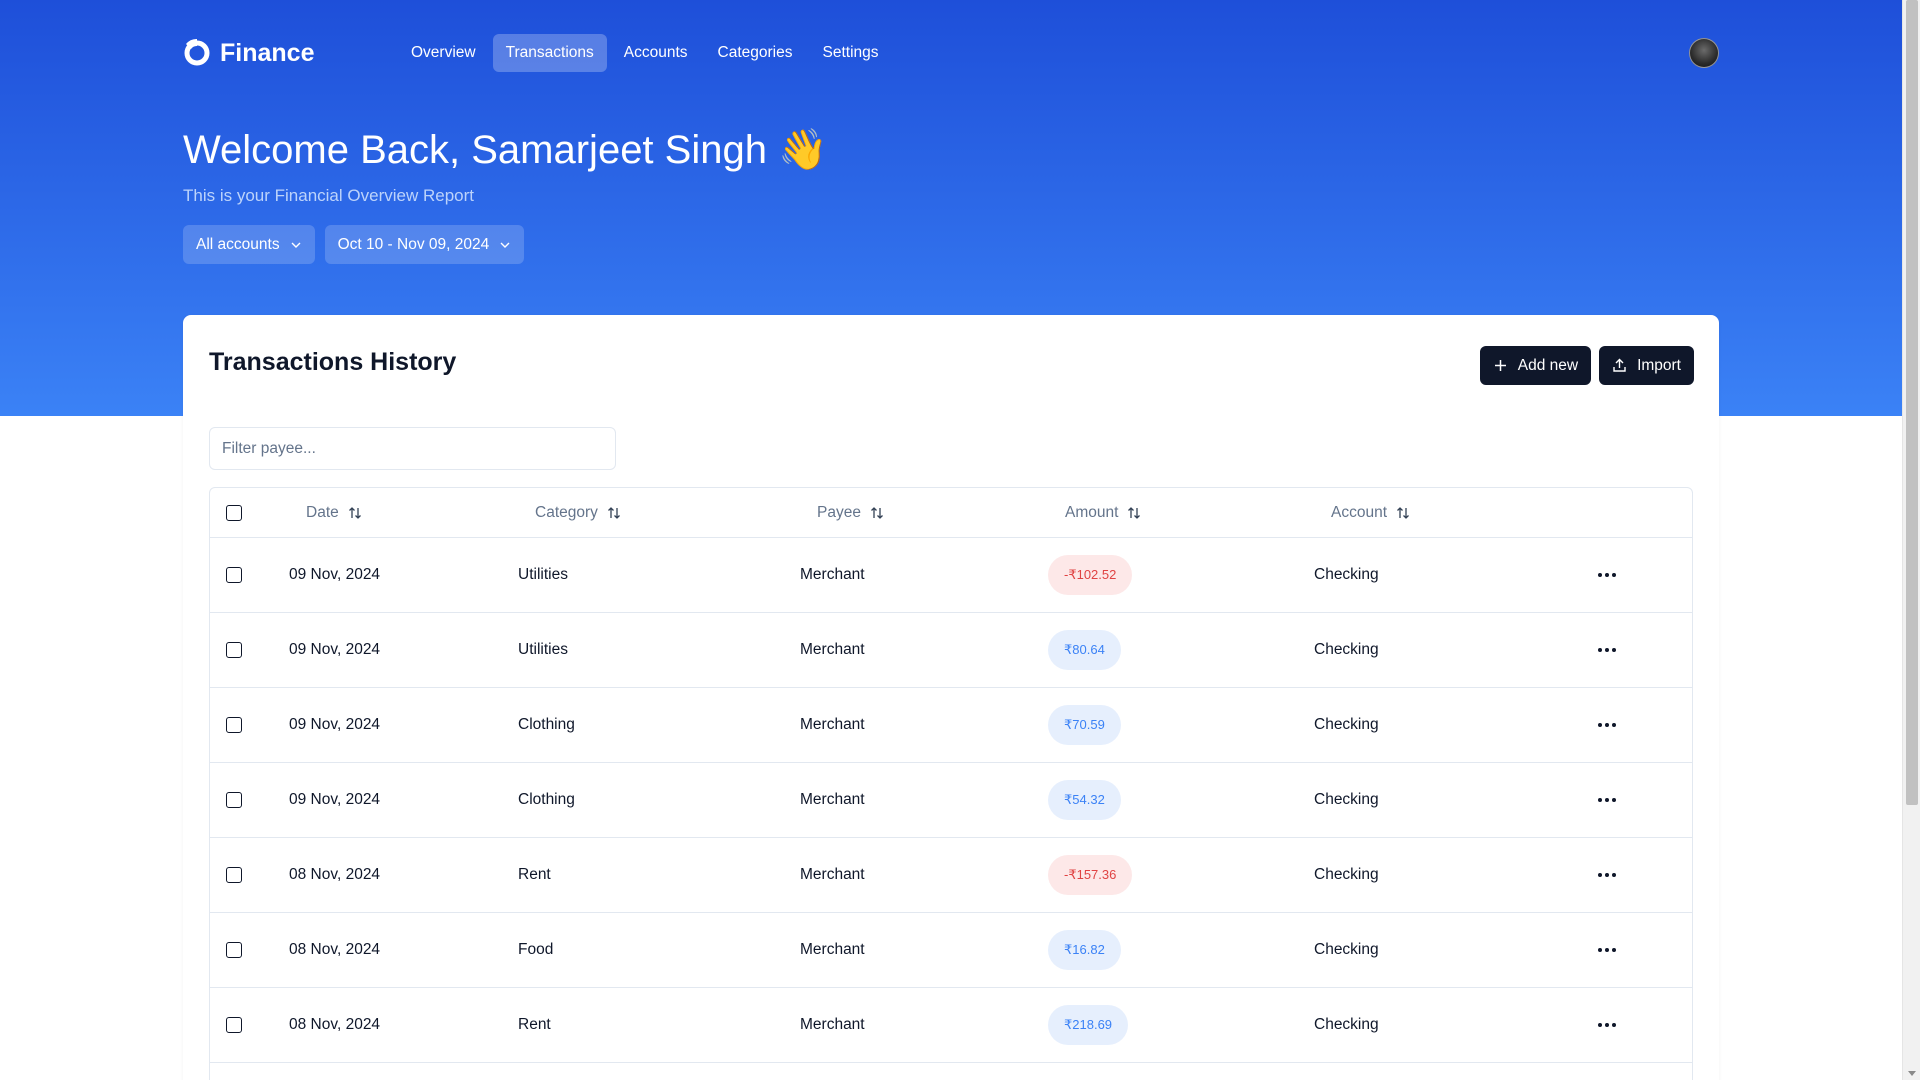 This screenshot has width=1920, height=1080. I want to click on date-range-label: Oct 10 - Nov 09, 2024, so click(413, 244).